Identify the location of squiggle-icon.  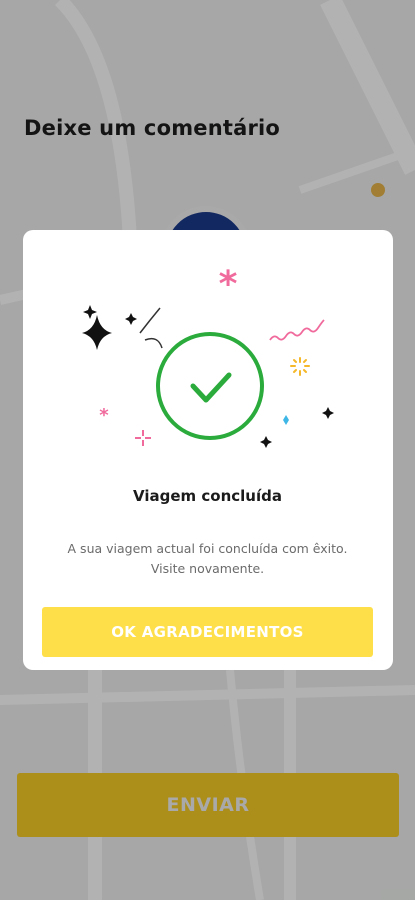
(297, 330).